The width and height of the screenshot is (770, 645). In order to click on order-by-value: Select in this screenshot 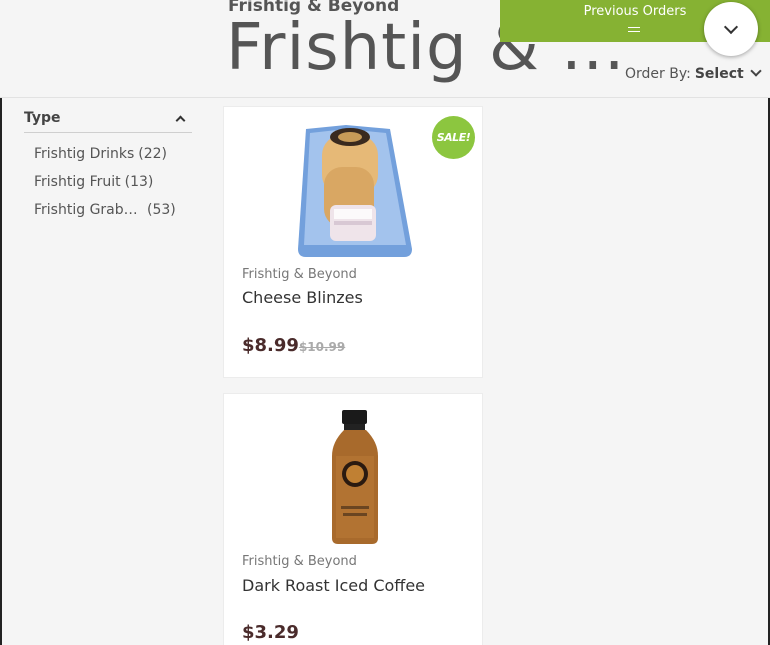, I will do `click(719, 74)`.